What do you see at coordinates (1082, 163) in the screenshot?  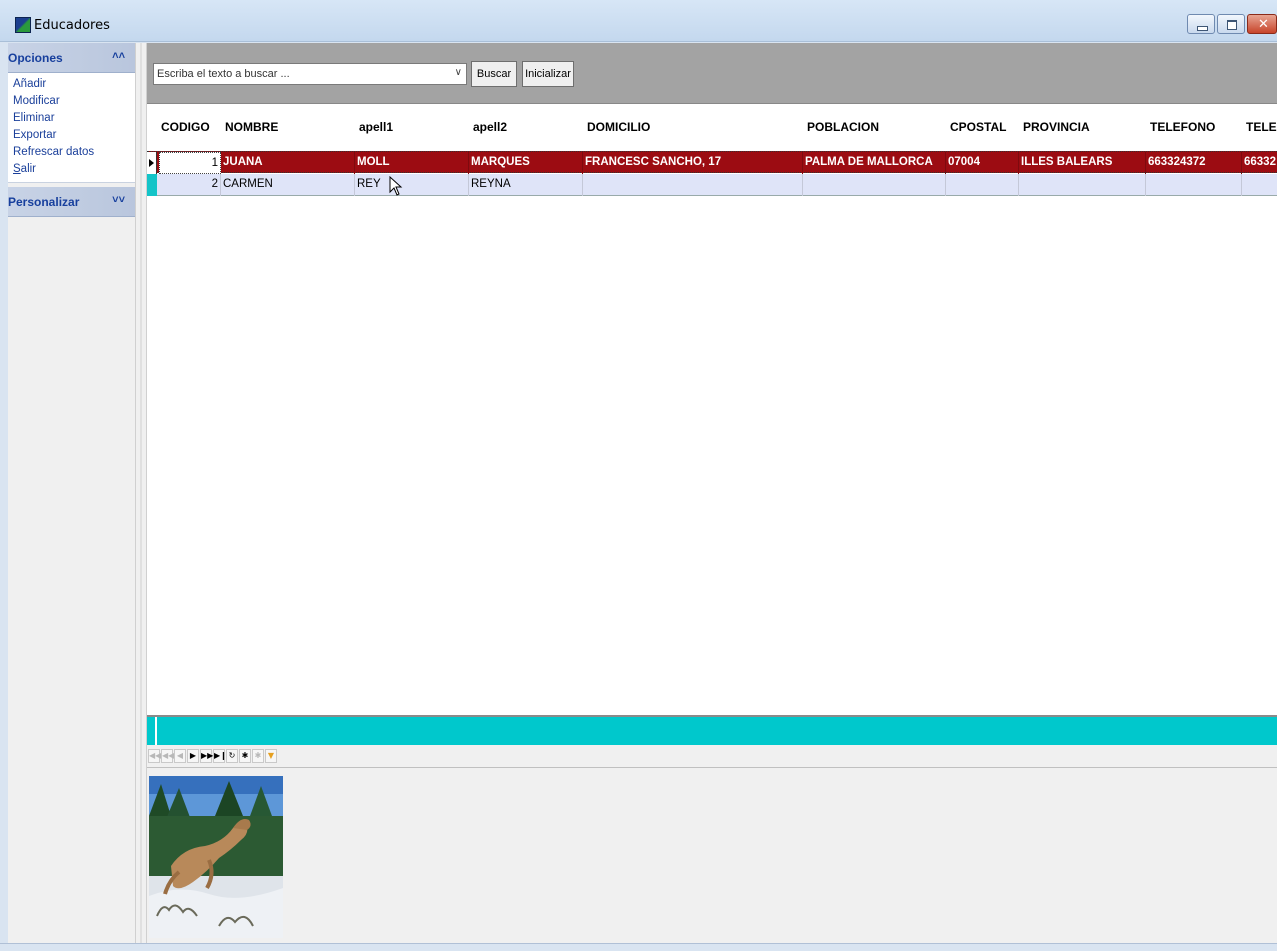 I see `cell-provincia: ILLES BALEARS` at bounding box center [1082, 163].